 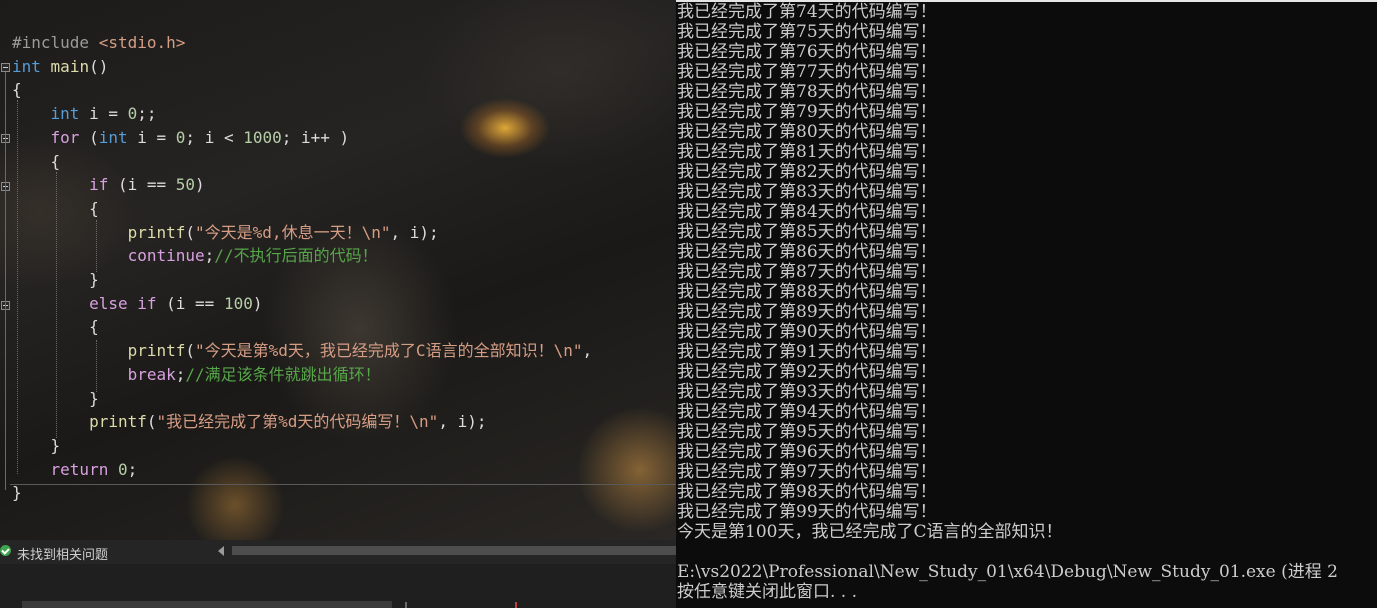 I want to click on code-token: ), so click(x=200, y=185).